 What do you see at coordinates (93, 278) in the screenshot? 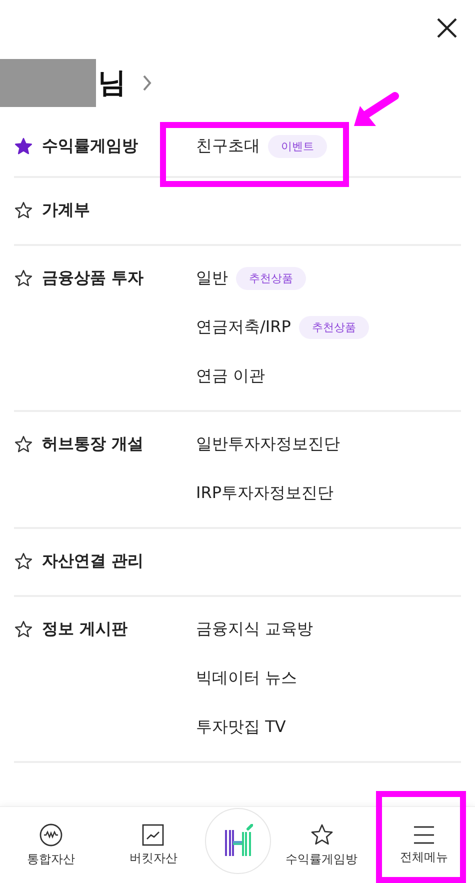
I see `category-label: 금융상품 투자` at bounding box center [93, 278].